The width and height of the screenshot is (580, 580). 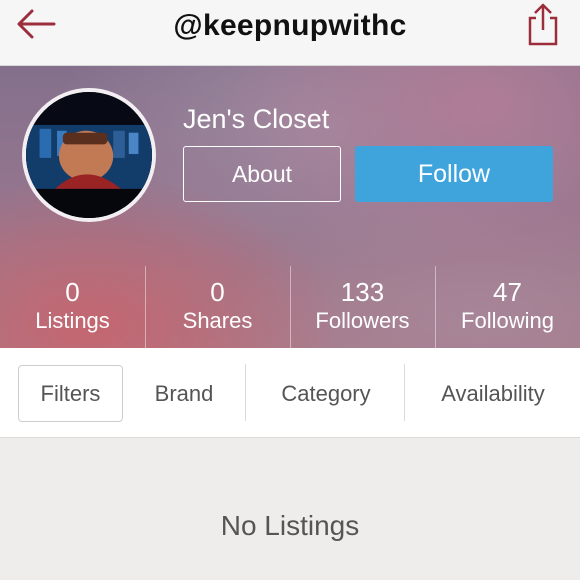 I want to click on avatar-image, so click(x=89, y=155).